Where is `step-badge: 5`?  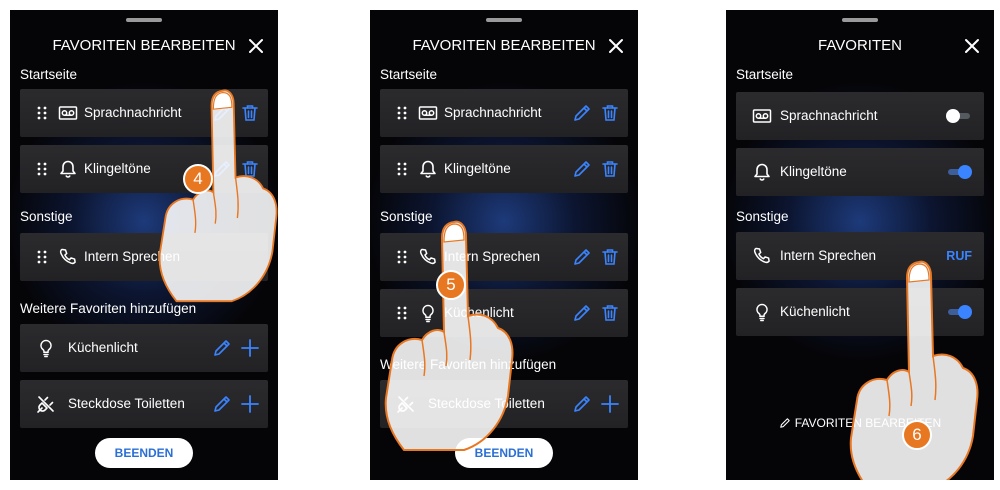
step-badge: 5 is located at coordinates (451, 285).